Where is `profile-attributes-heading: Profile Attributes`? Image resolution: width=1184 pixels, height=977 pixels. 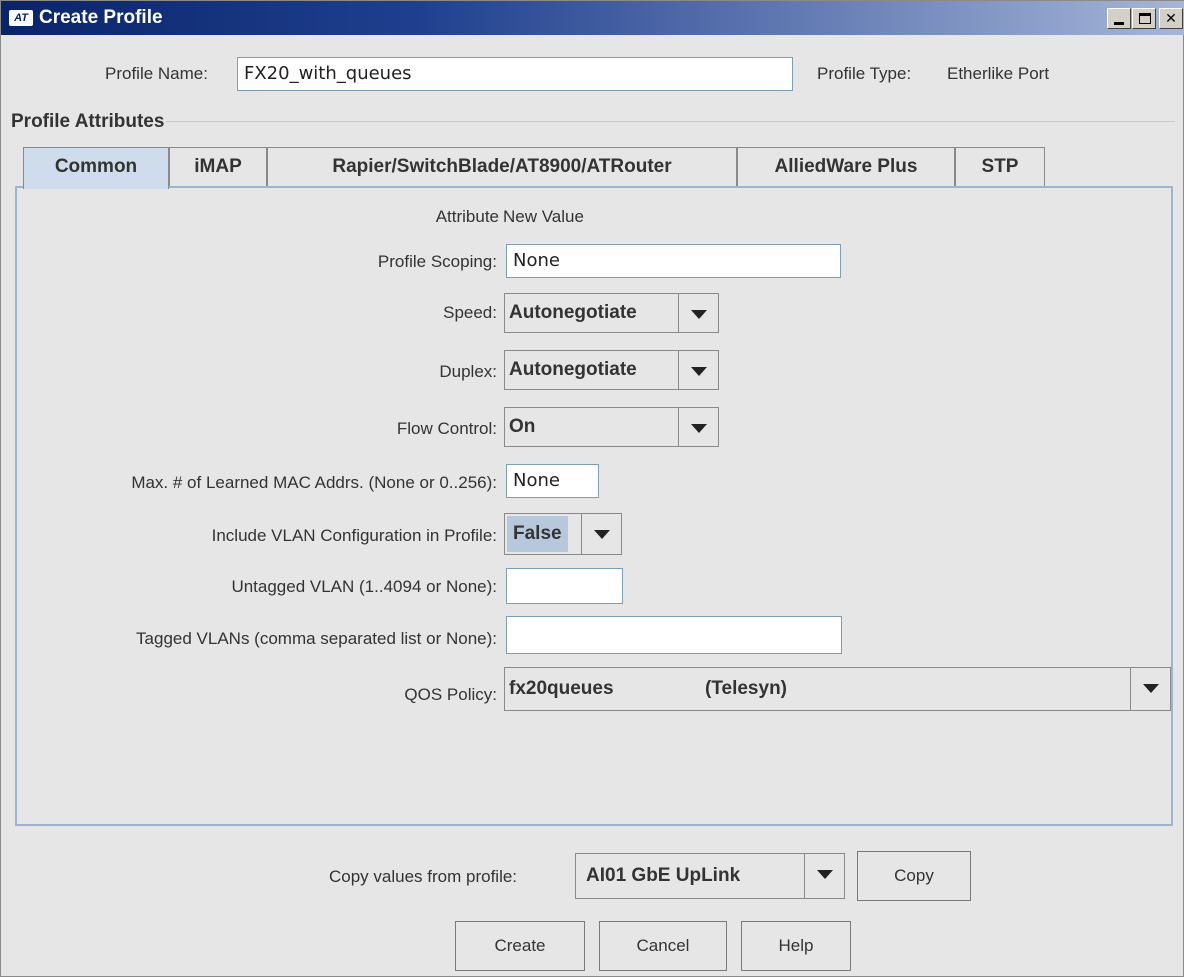
profile-attributes-heading: Profile Attributes is located at coordinates (88, 122).